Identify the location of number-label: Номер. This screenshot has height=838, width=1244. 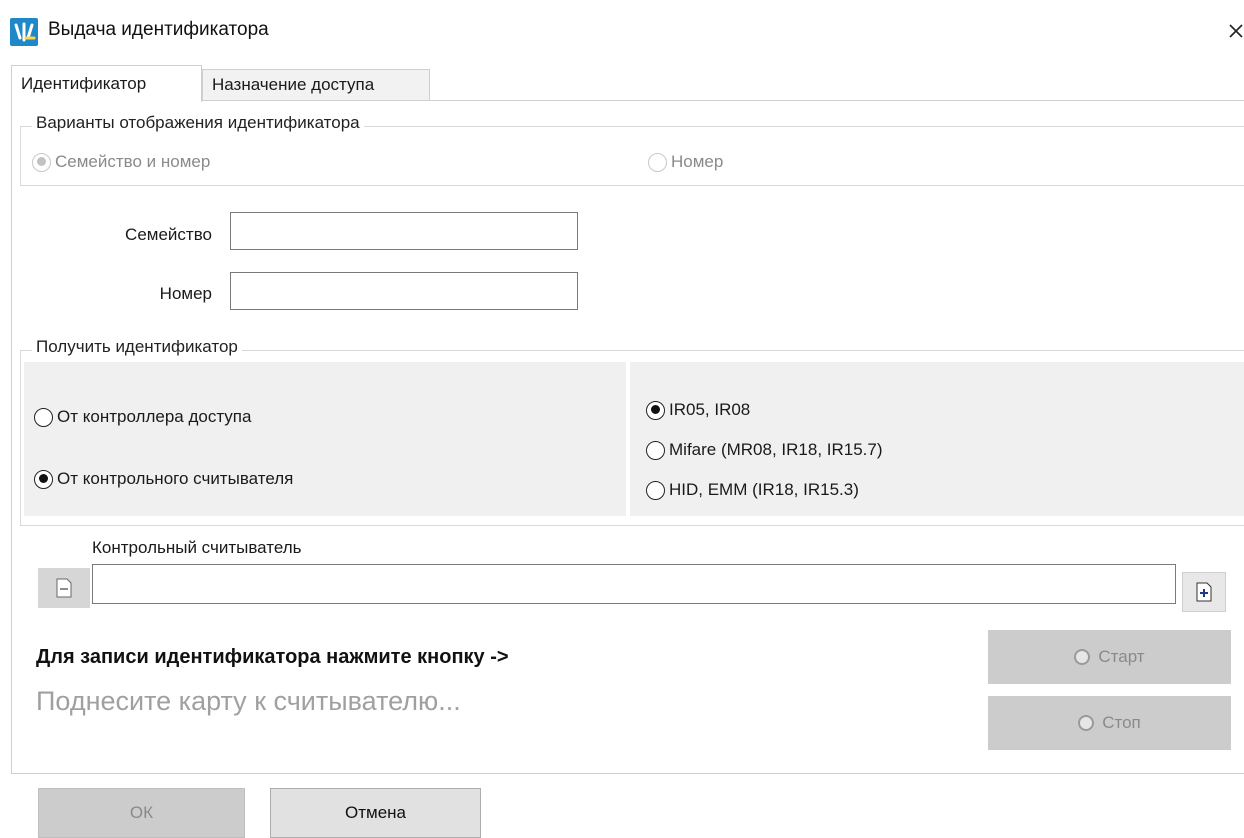
(185, 293).